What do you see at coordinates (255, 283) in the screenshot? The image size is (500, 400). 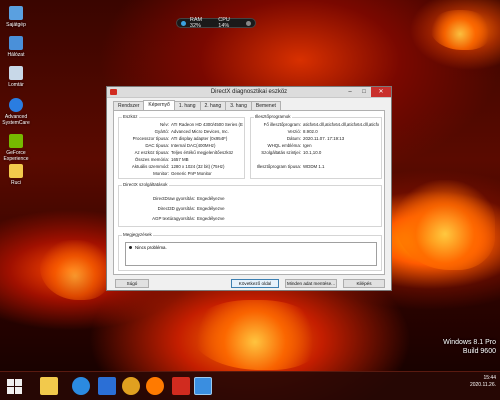 I see `next-page-button: Következő oldal` at bounding box center [255, 283].